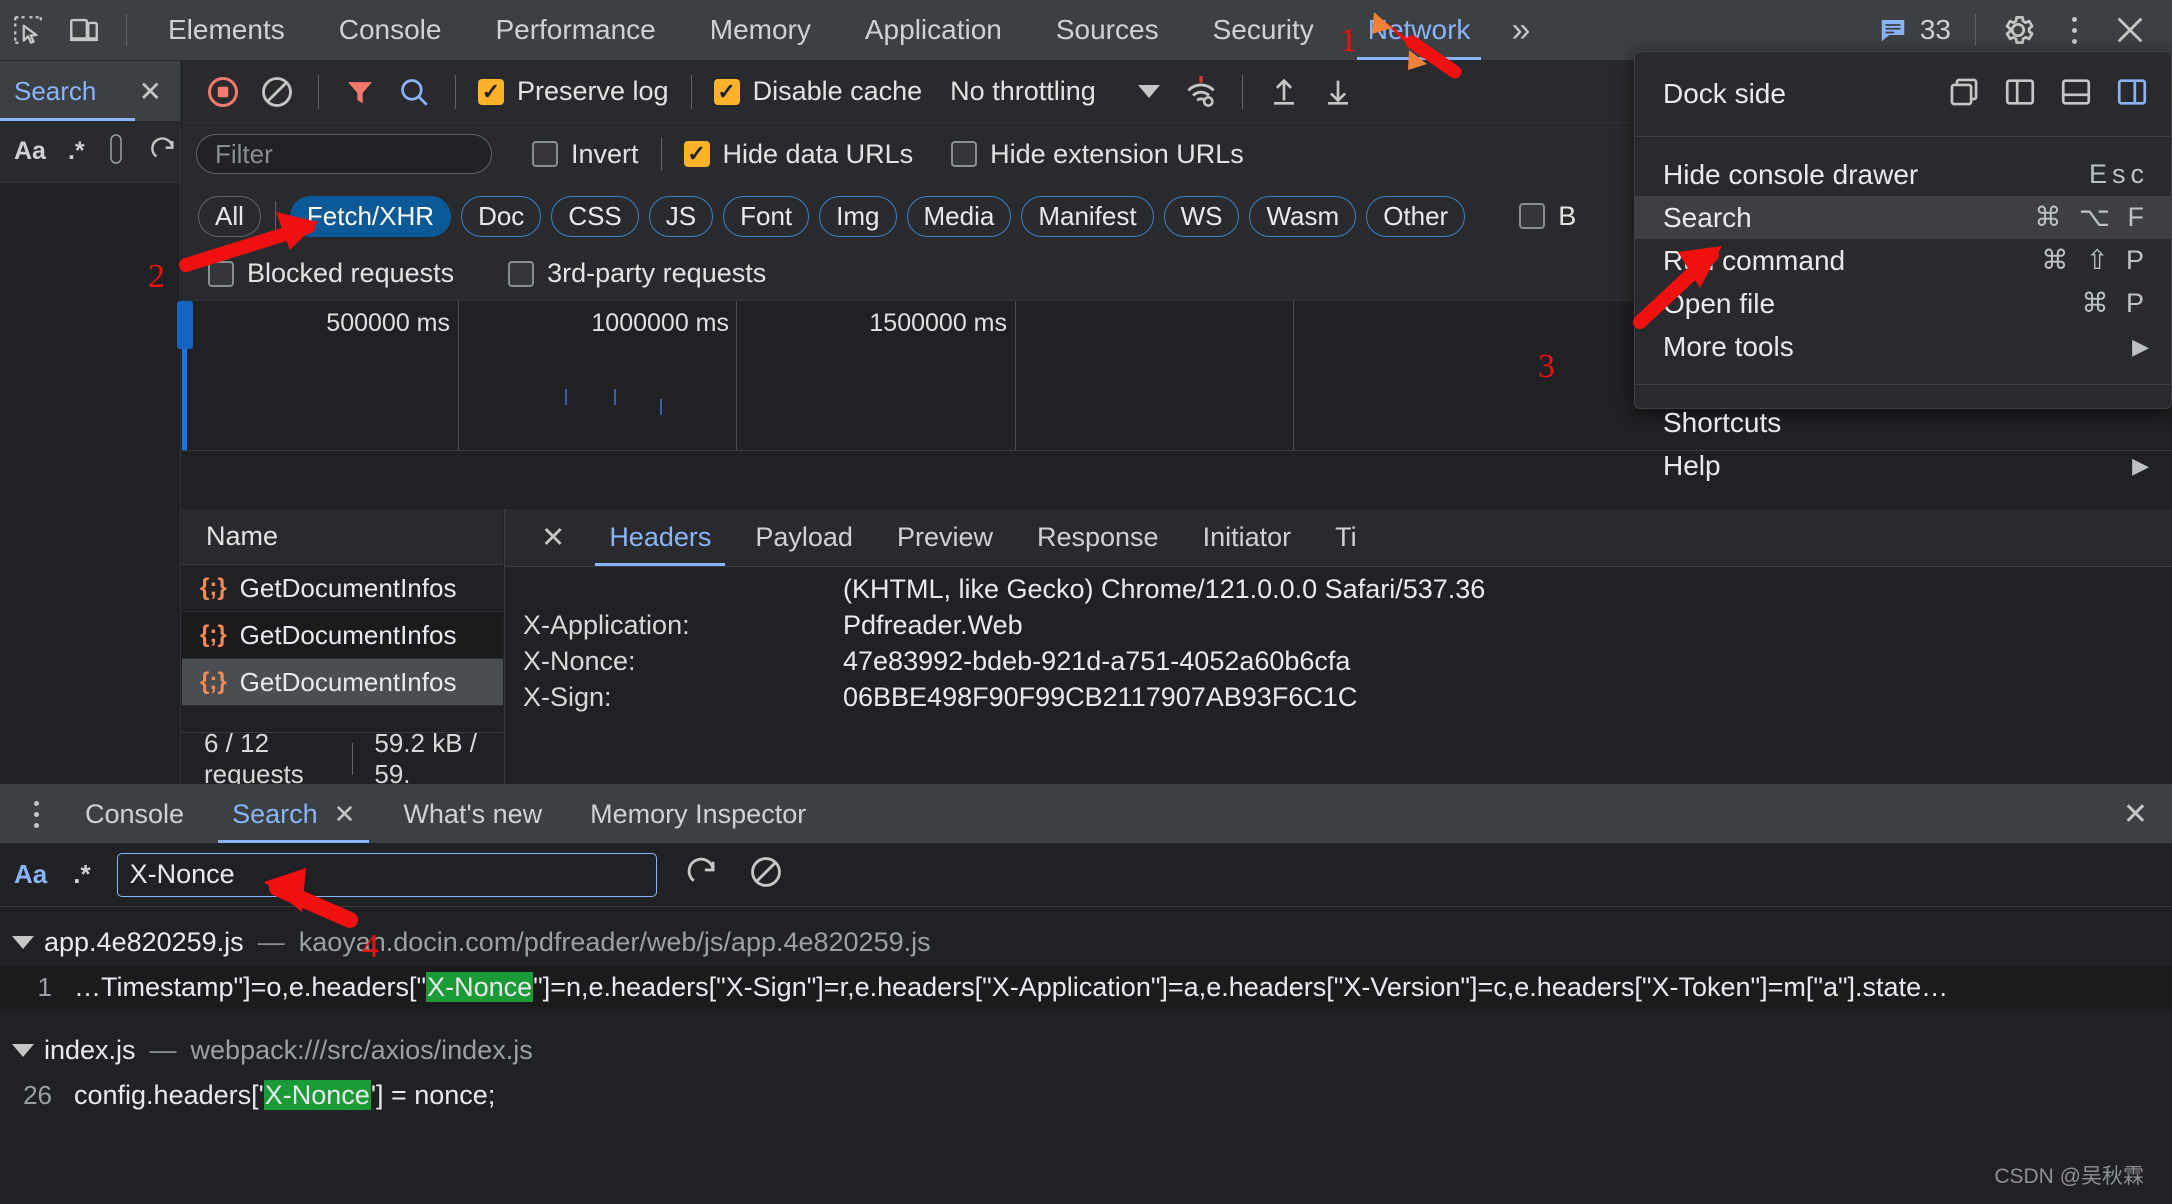  I want to click on type-filter-media: Media, so click(959, 216).